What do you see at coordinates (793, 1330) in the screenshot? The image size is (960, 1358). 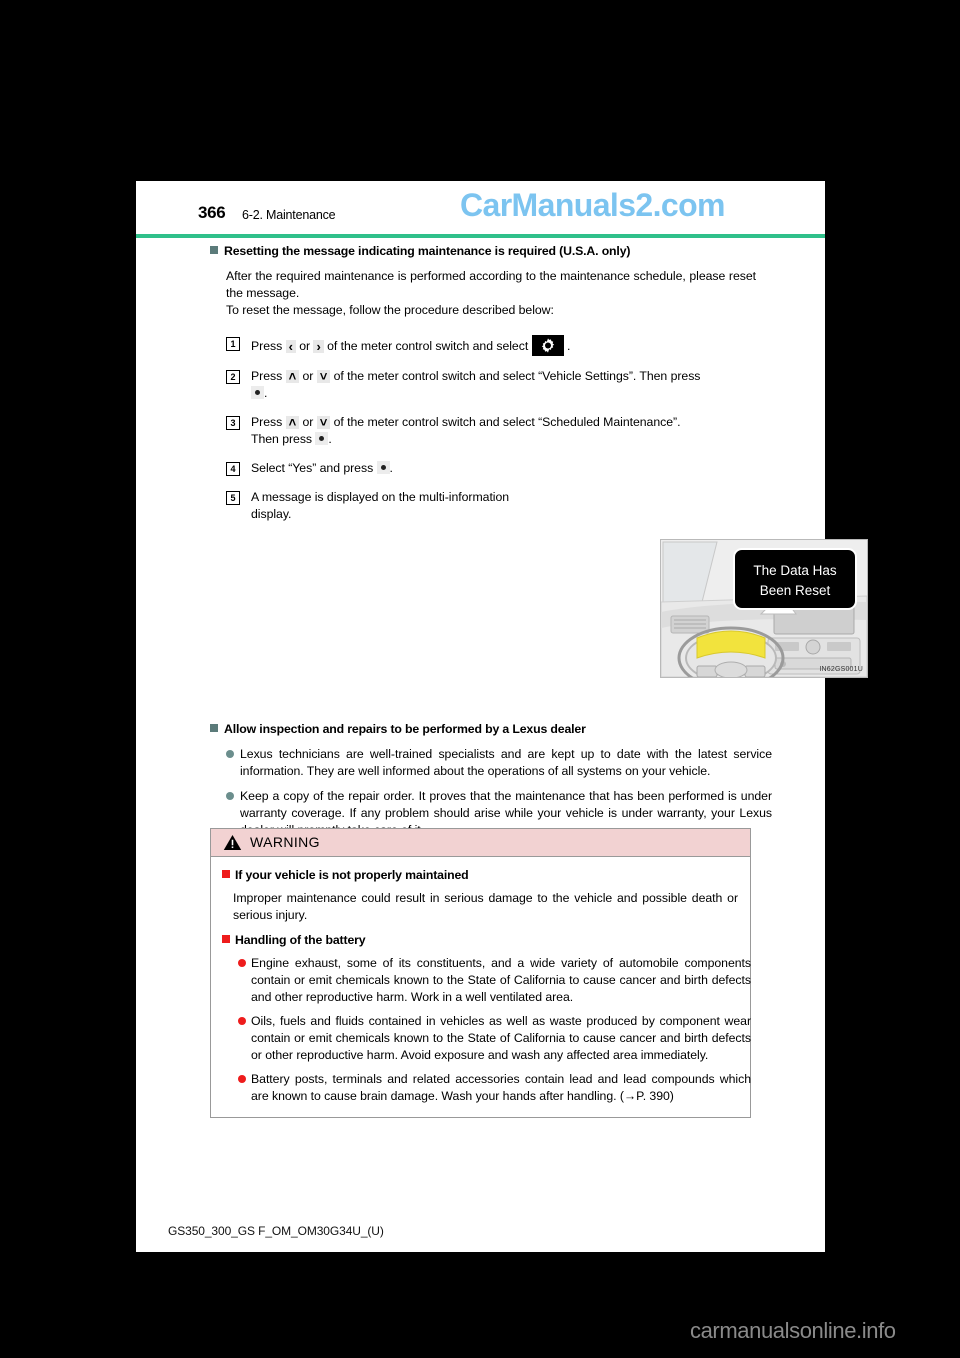 I see `watermark-bottom: carmanualsonline.info` at bounding box center [793, 1330].